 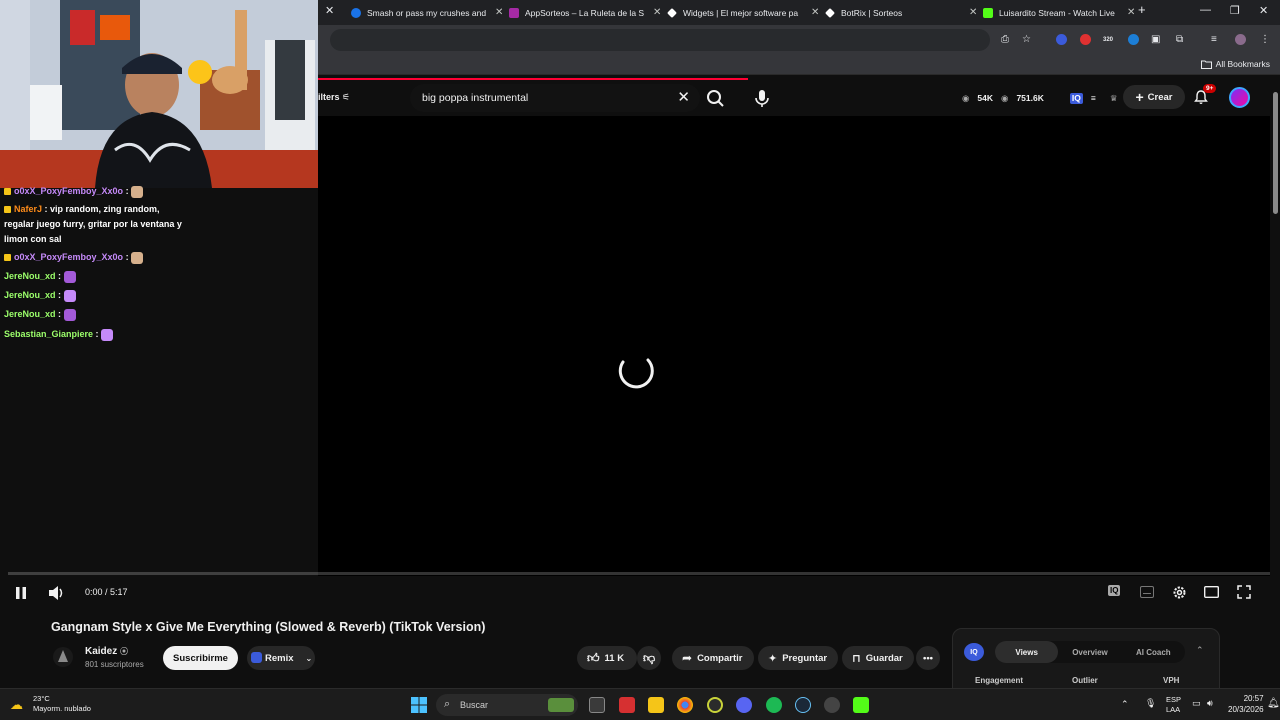 What do you see at coordinates (57, 593) in the screenshot?
I see `volume-icon` at bounding box center [57, 593].